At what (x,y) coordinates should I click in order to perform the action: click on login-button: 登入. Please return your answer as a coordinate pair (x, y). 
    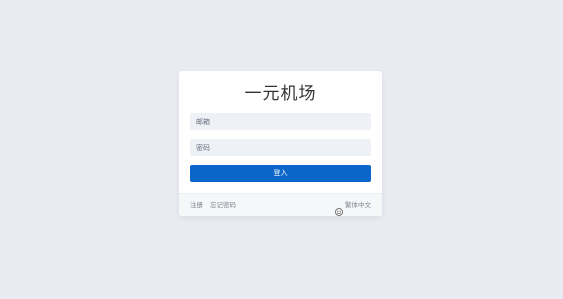
    Looking at the image, I should click on (280, 173).